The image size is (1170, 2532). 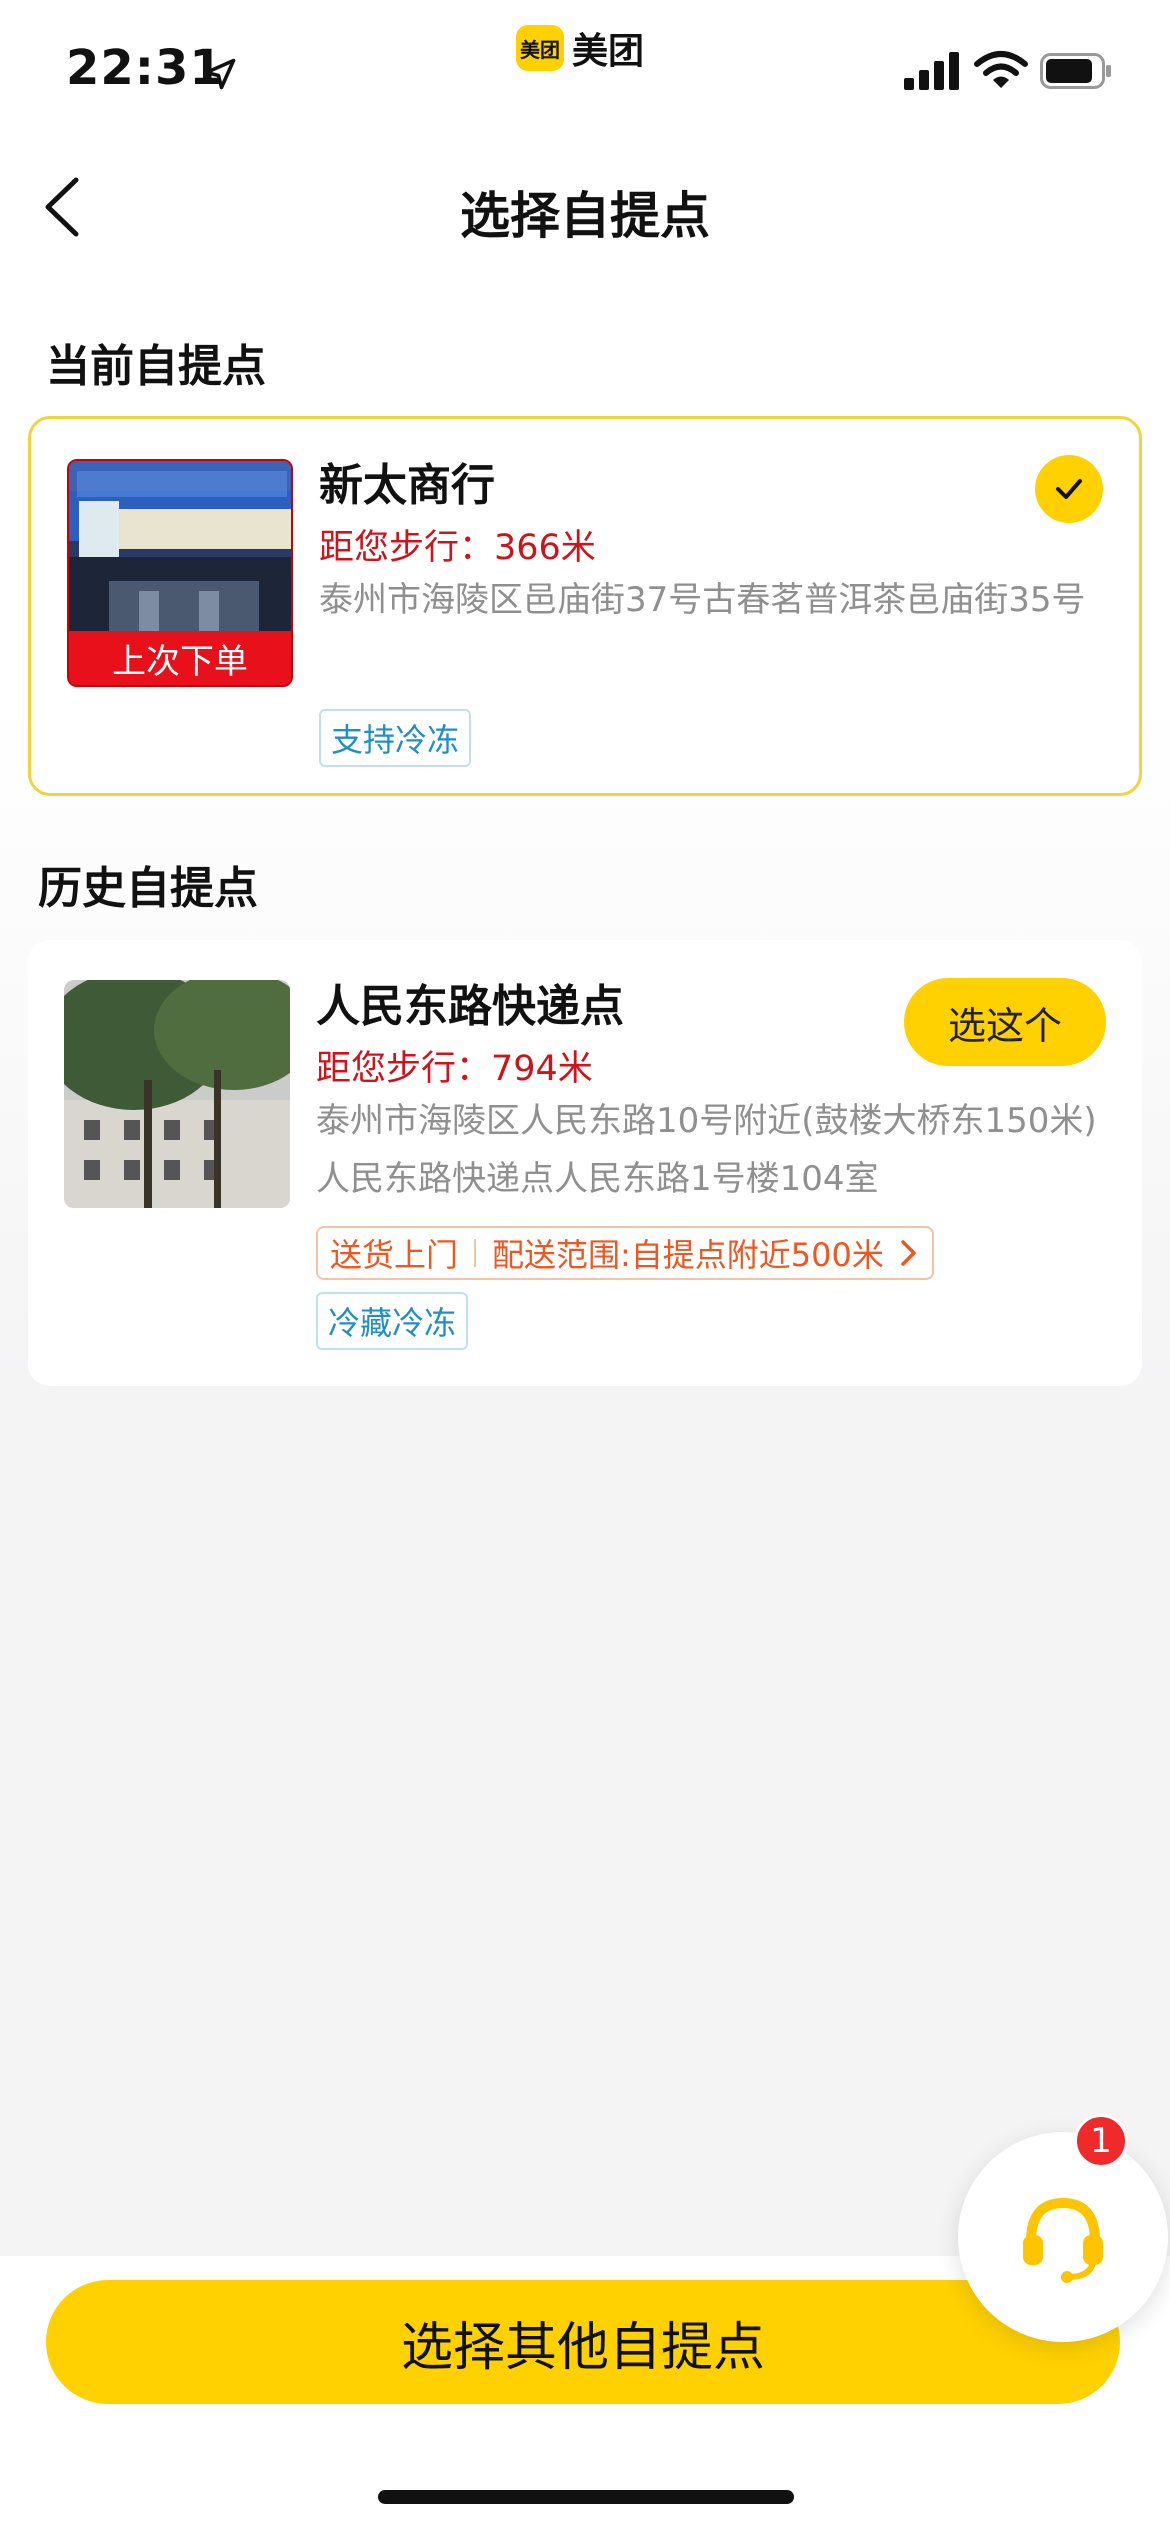 What do you see at coordinates (394, 1255) in the screenshot?
I see `home-delivery-label: 送货上门` at bounding box center [394, 1255].